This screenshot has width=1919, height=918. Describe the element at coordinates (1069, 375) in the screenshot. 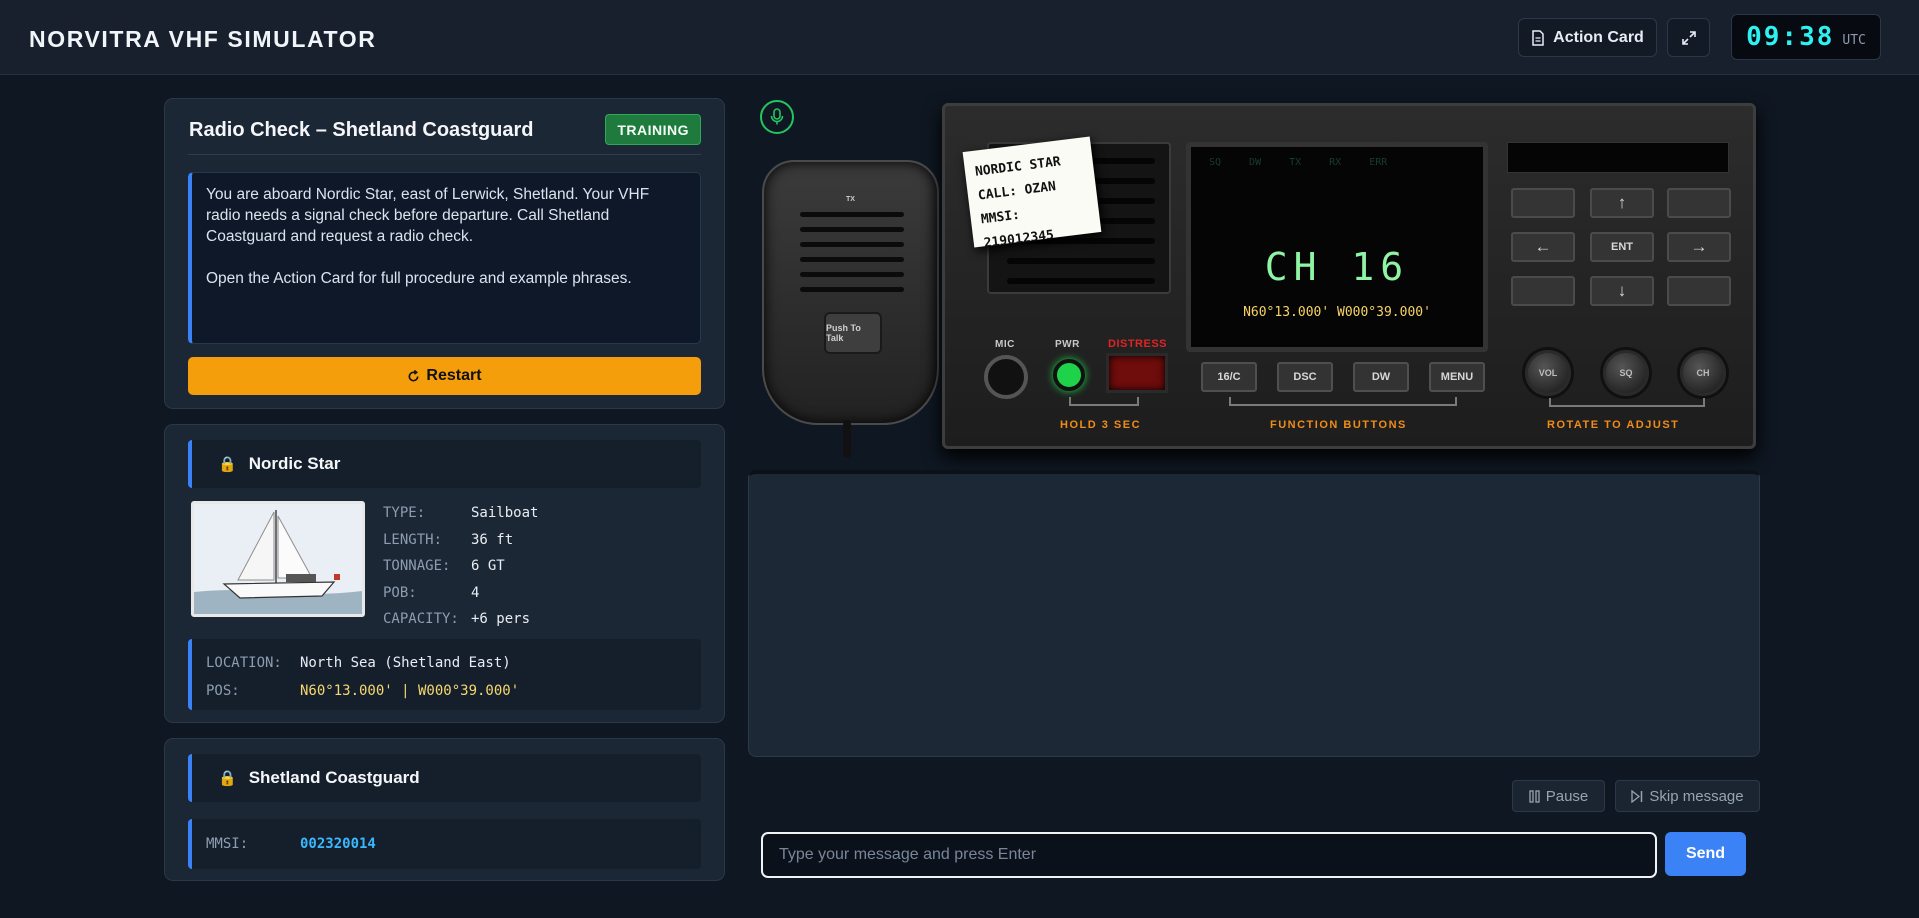

I see `power-button` at that location.